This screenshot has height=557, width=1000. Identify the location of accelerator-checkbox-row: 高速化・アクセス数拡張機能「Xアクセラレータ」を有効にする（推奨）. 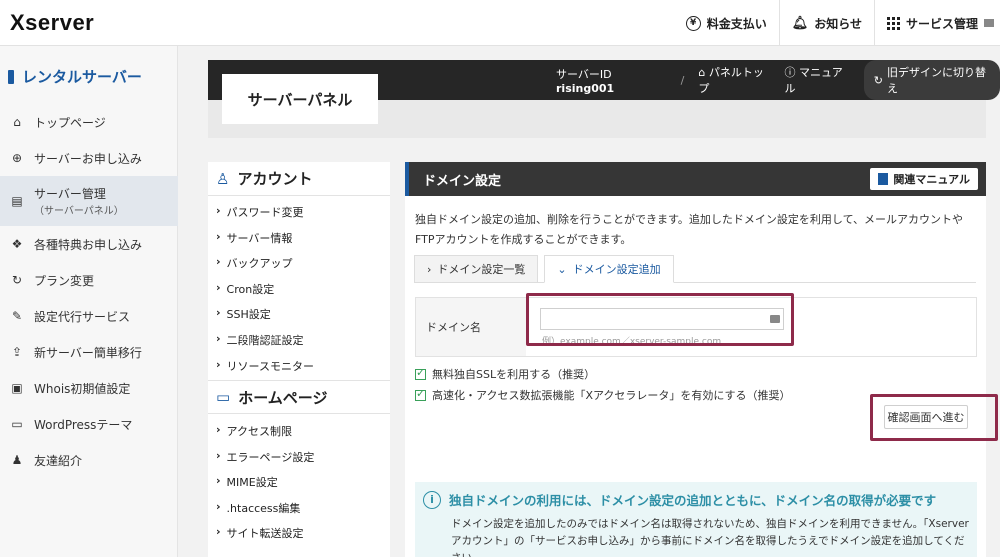
(603, 395).